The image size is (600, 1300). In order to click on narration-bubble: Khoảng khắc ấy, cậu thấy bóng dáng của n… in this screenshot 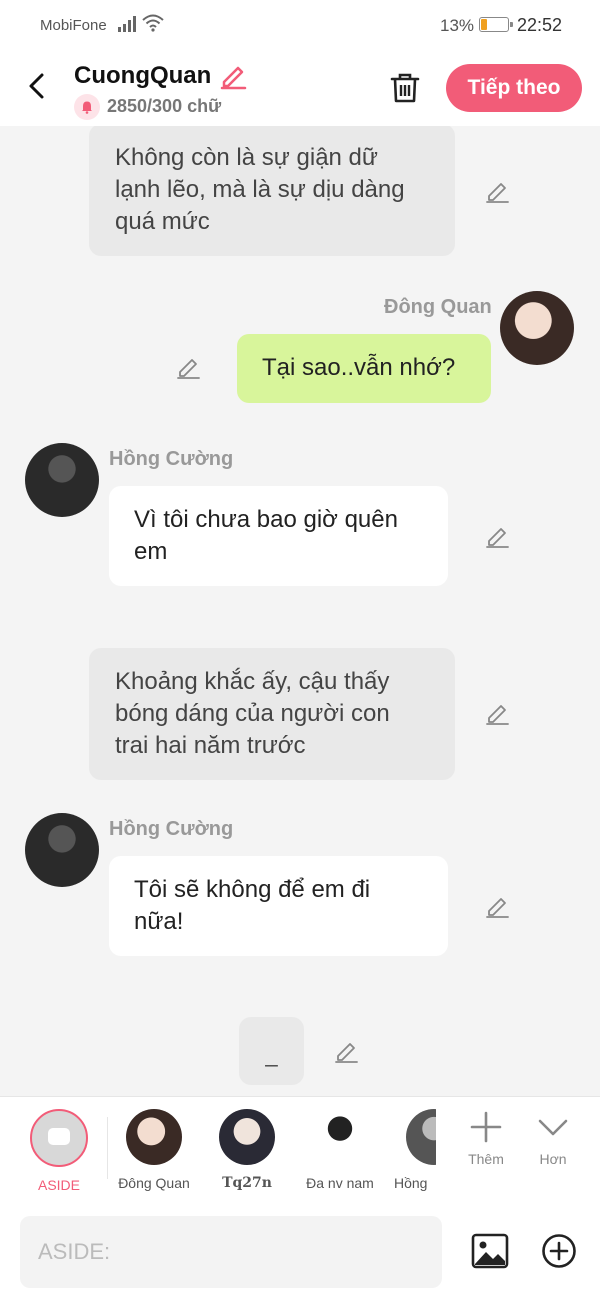, I will do `click(272, 714)`.